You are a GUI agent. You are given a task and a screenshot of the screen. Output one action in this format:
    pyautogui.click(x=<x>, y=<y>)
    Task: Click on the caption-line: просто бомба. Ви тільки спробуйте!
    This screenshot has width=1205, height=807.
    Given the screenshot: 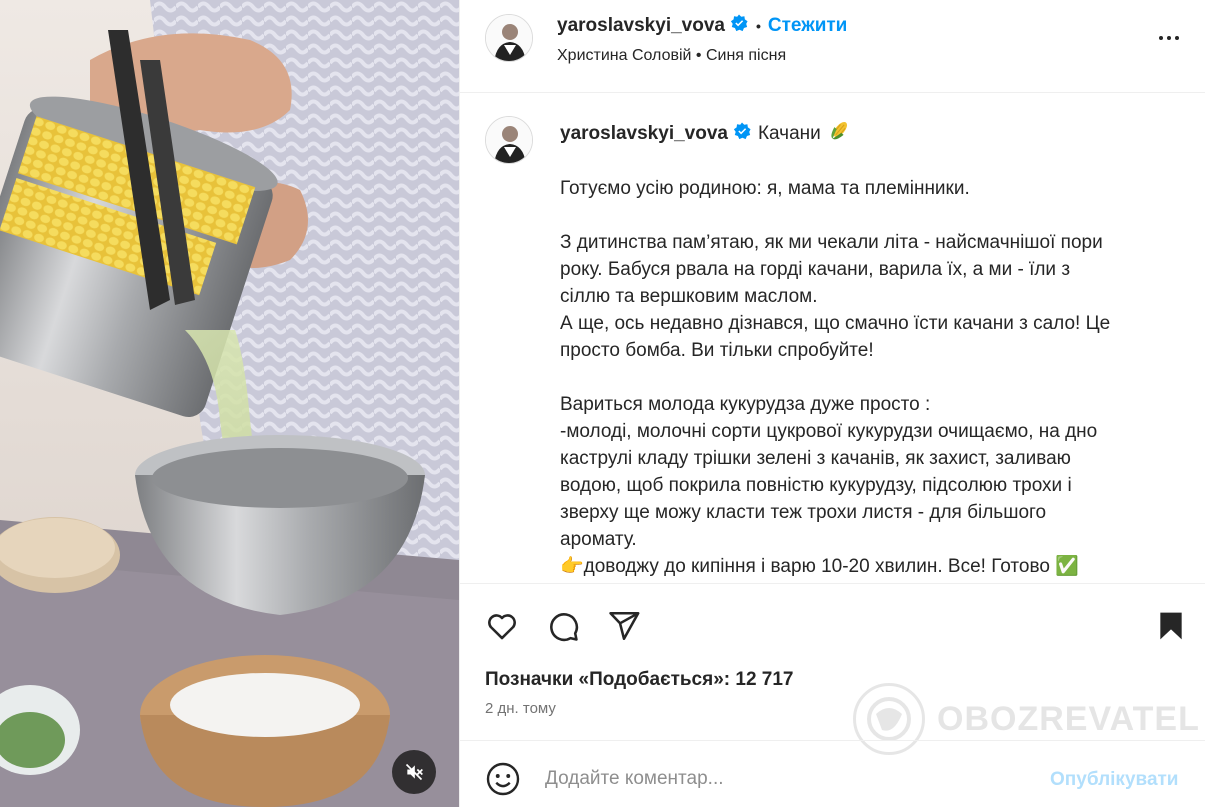 What is the action you would take?
    pyautogui.click(x=717, y=350)
    